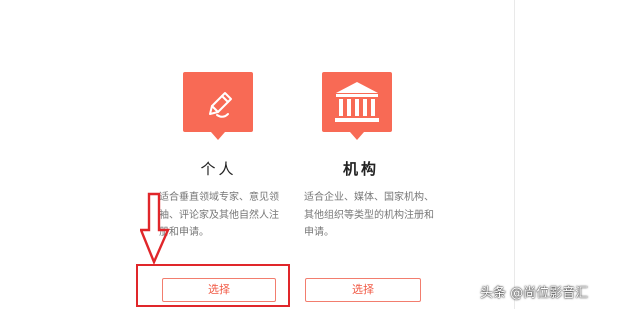 This screenshot has width=620, height=309. What do you see at coordinates (218, 169) in the screenshot?
I see `card-title-personal: 个人` at bounding box center [218, 169].